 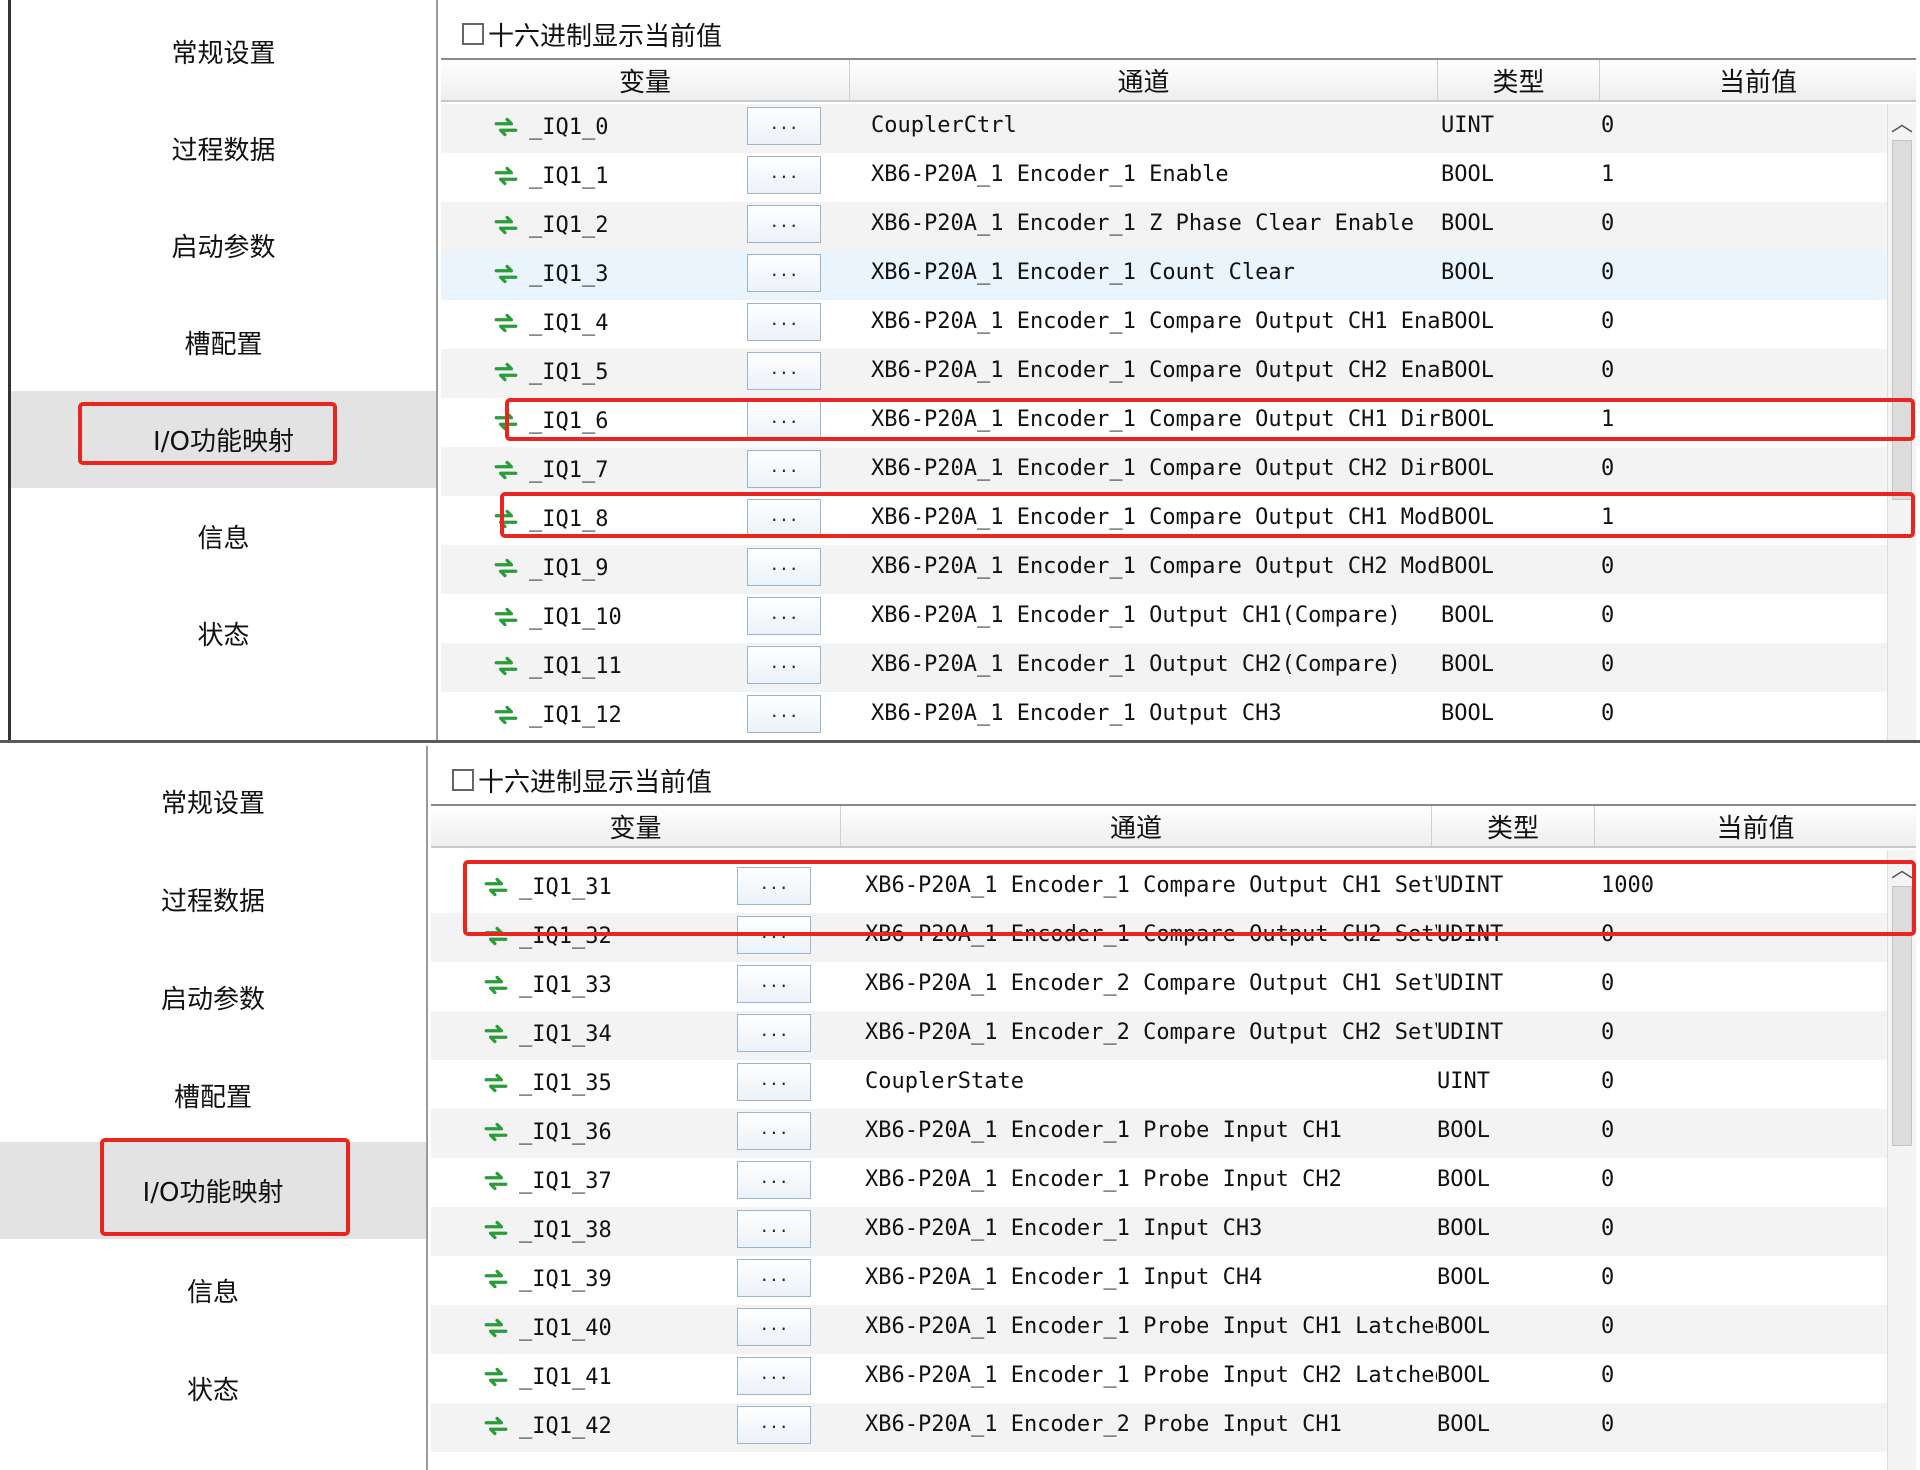 What do you see at coordinates (569, 568) in the screenshot?
I see `variable-name: _IQ1_9` at bounding box center [569, 568].